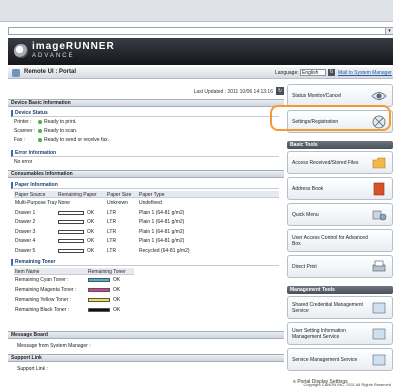  What do you see at coordinates (74, 271) in the screenshot?
I see `toner-table-header: Item Name Remaining Toner` at bounding box center [74, 271].